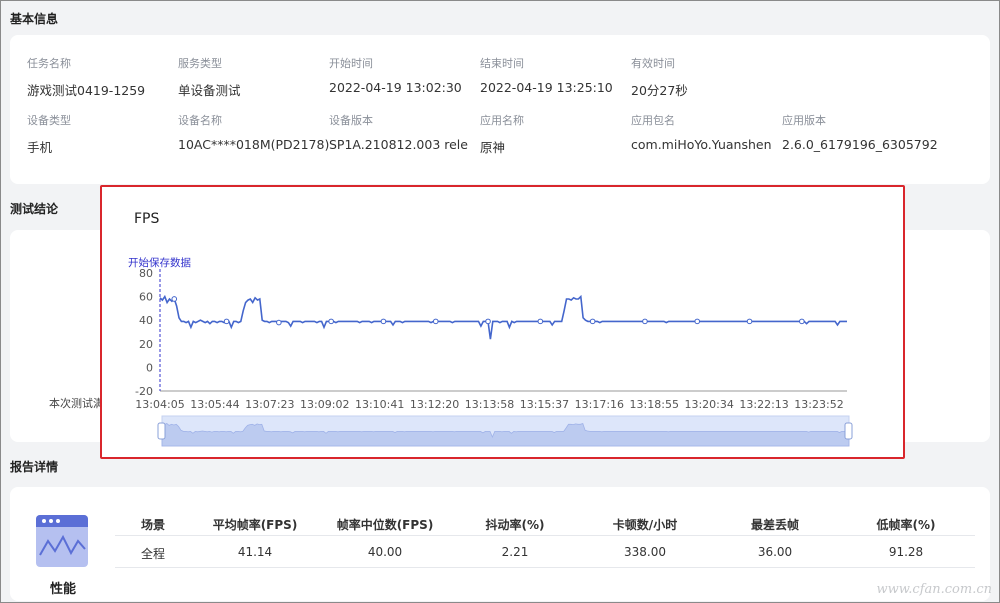 The width and height of the screenshot is (1000, 603). I want to click on device-version-label: 设备版本, so click(351, 120).